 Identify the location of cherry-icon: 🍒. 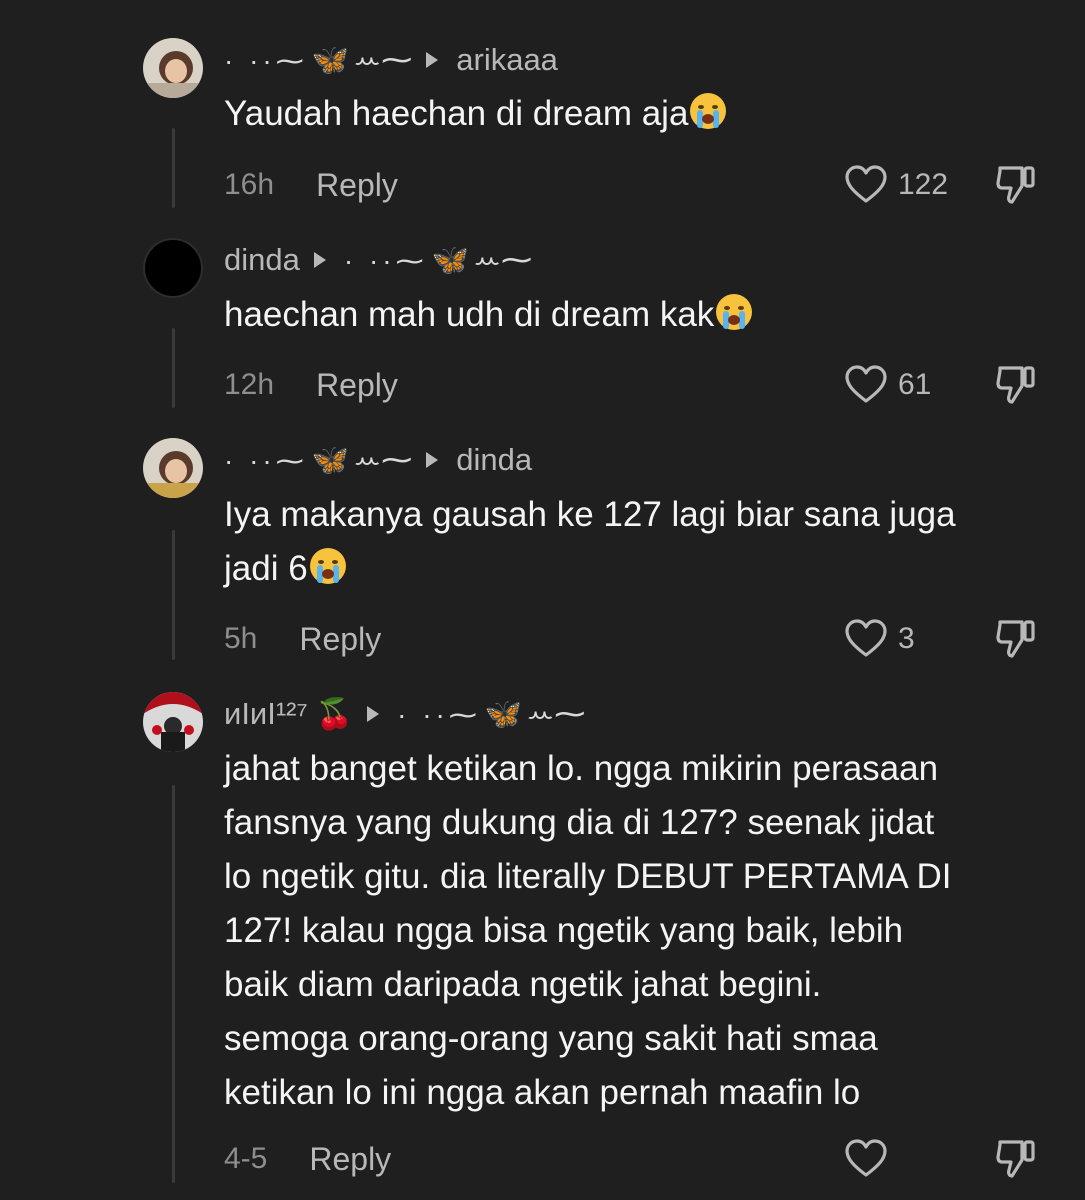
(334, 714).